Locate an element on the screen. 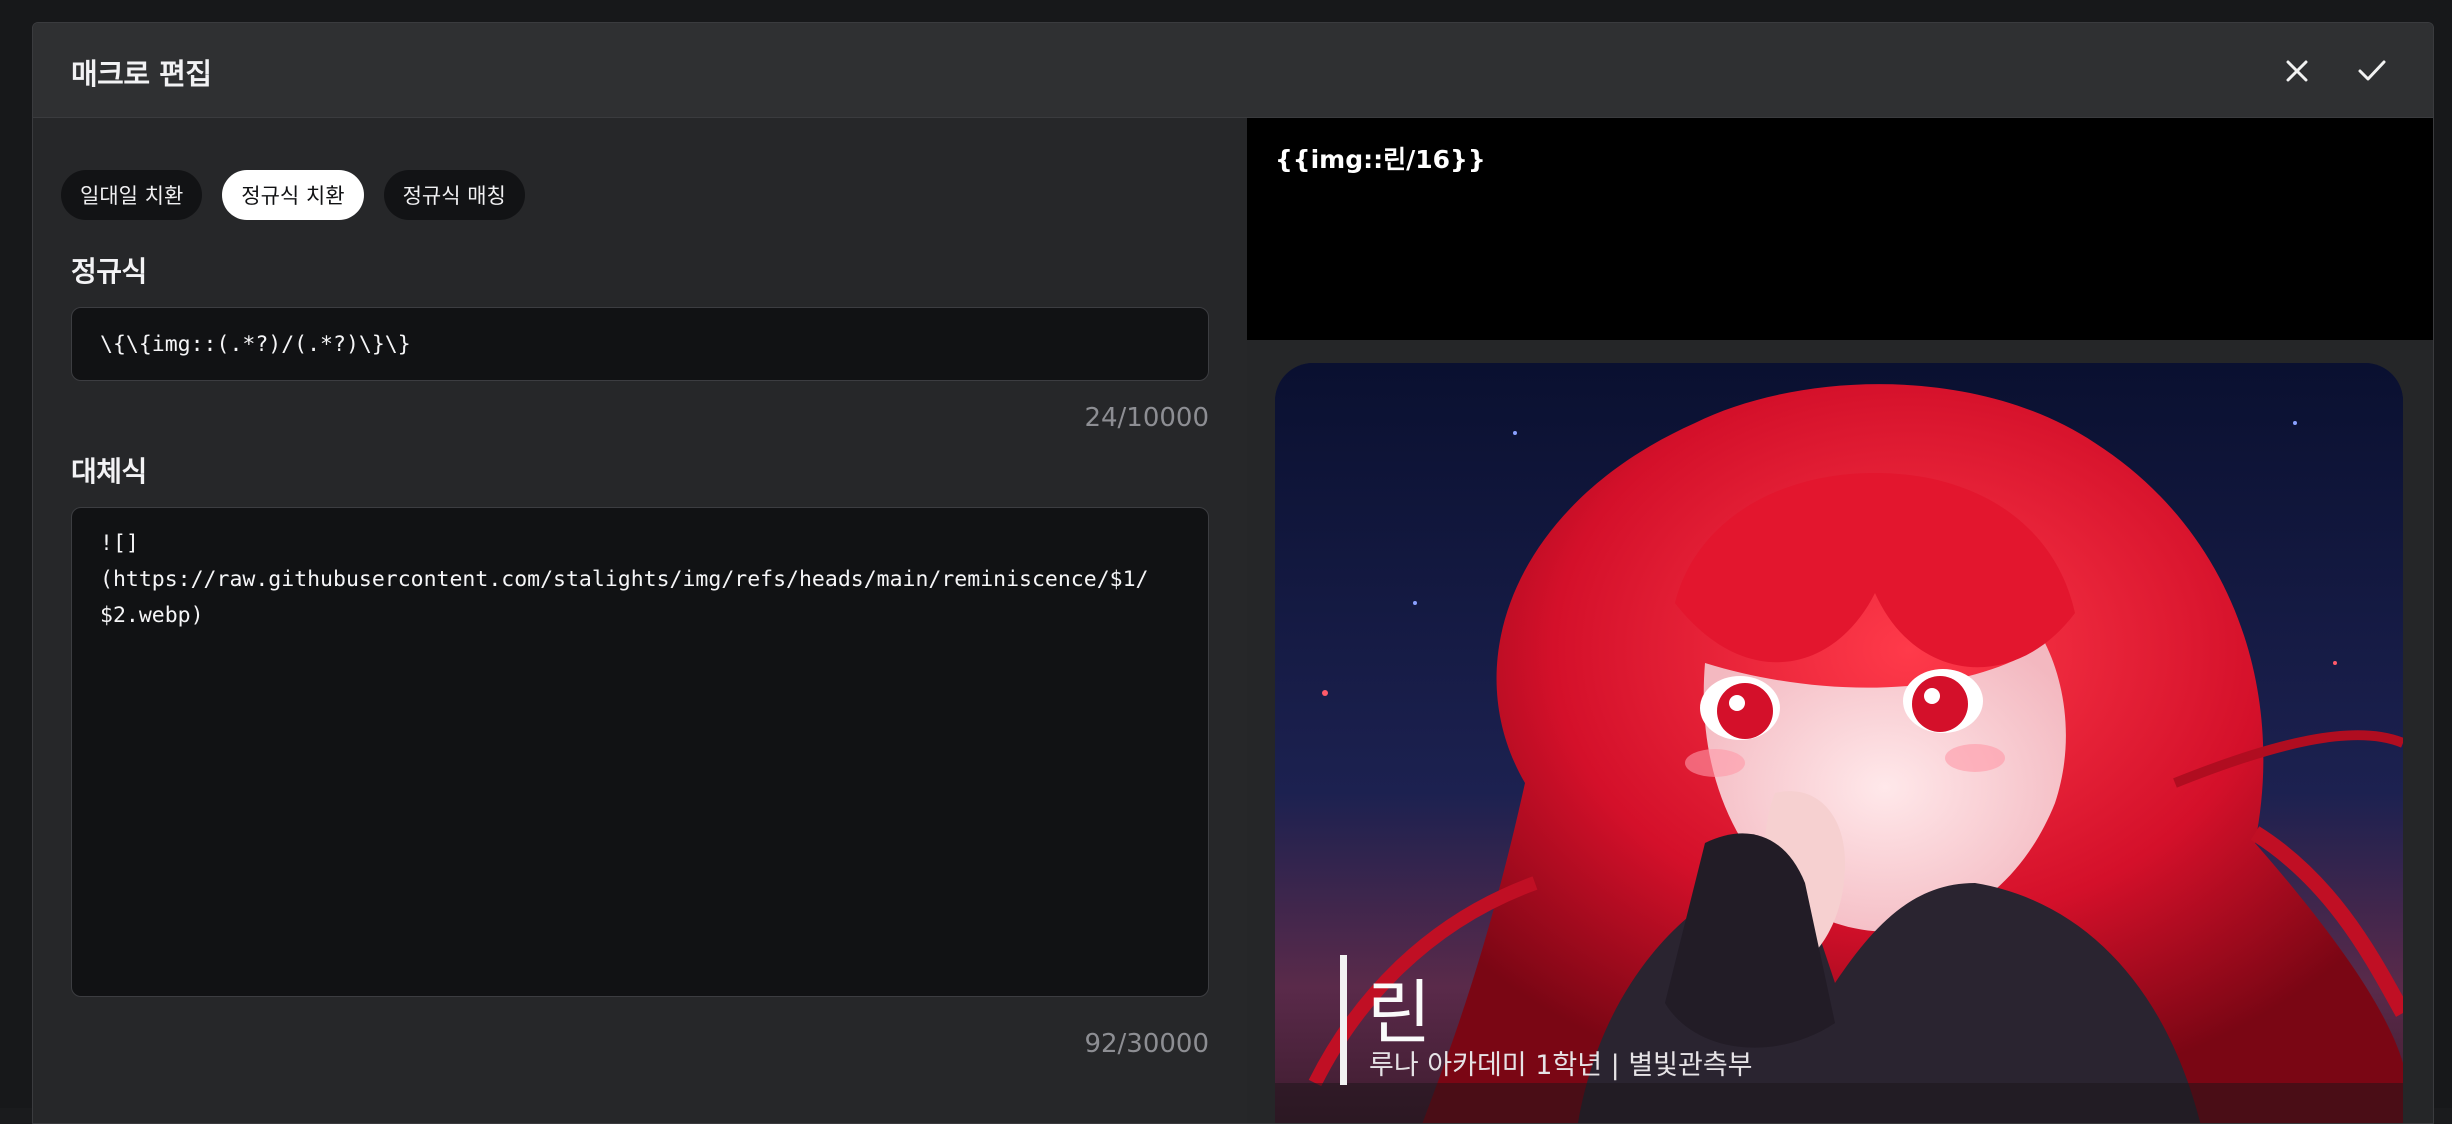 The width and height of the screenshot is (2452, 1124). mode-chips: 일대일 치환 정규식 치환 정규식 매칭 is located at coordinates (293, 195).